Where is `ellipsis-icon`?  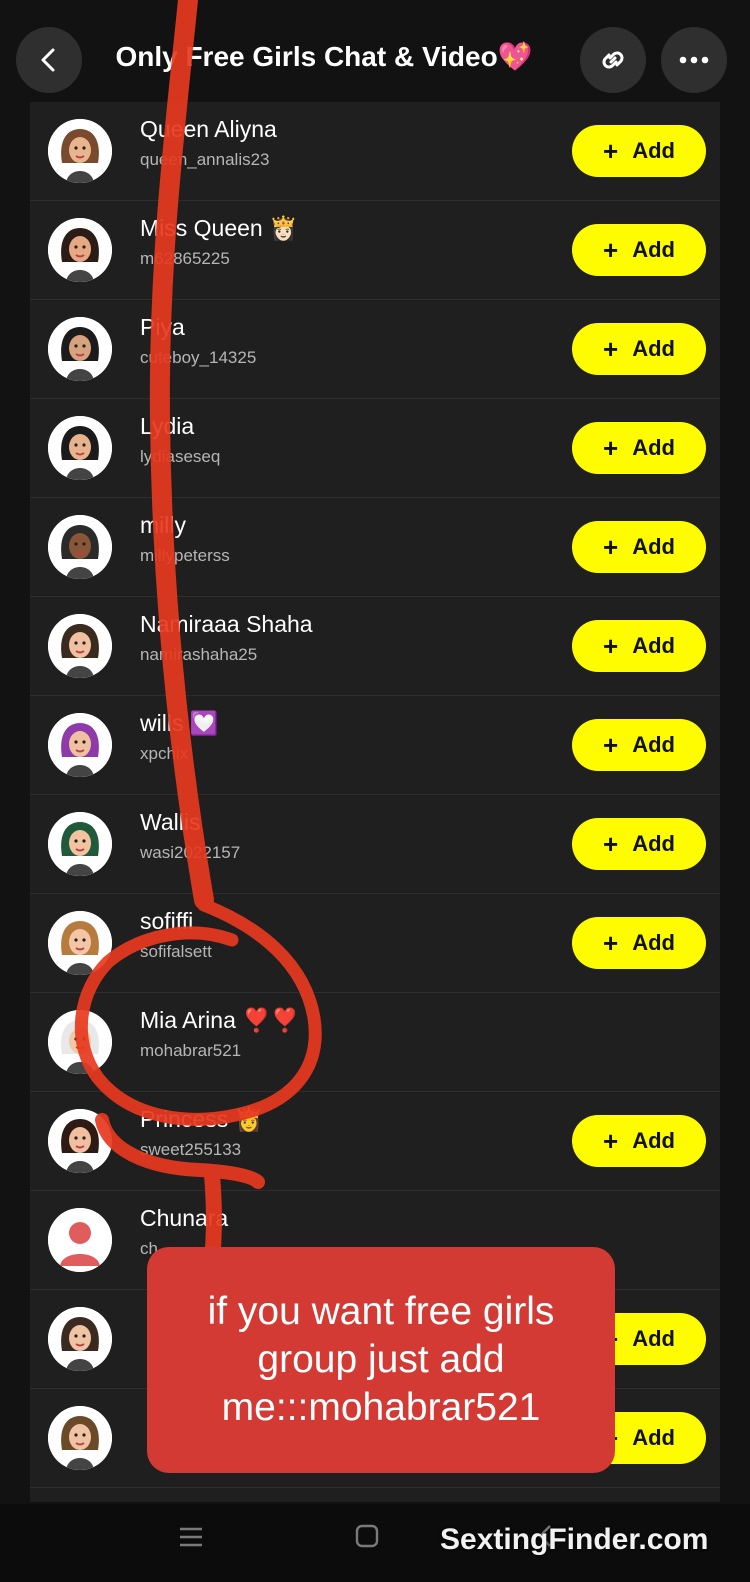 ellipsis-icon is located at coordinates (694, 60).